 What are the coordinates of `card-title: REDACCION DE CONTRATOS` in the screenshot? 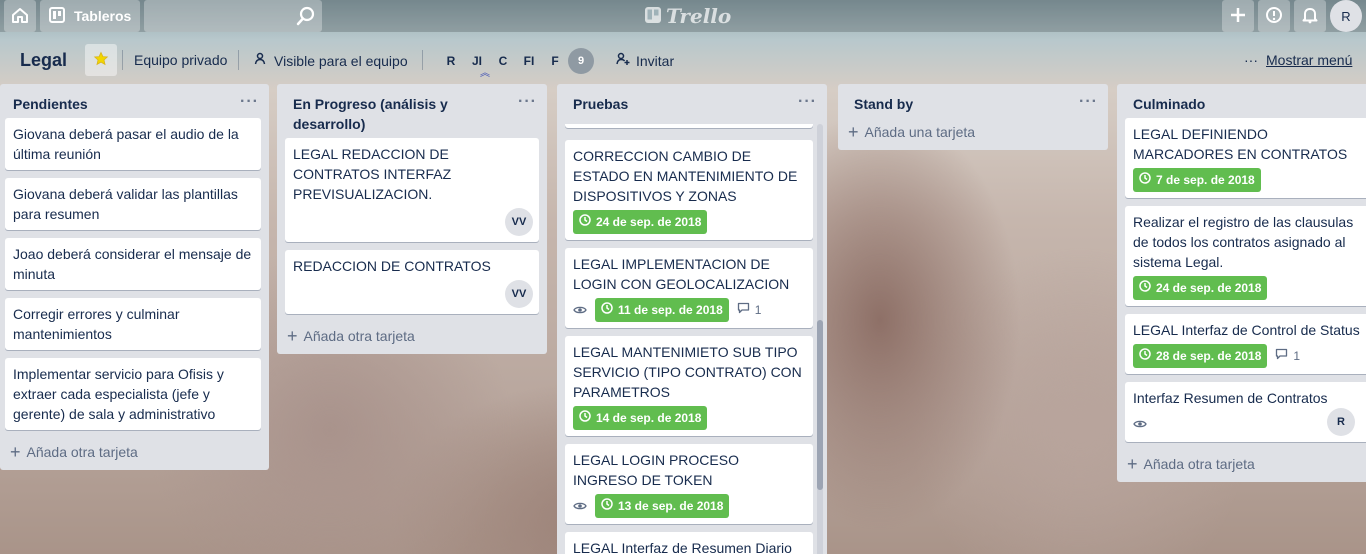 It's located at (392, 266).